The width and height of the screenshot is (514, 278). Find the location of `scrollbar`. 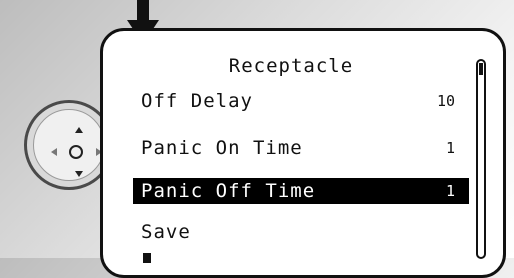

scrollbar is located at coordinates (481, 159).